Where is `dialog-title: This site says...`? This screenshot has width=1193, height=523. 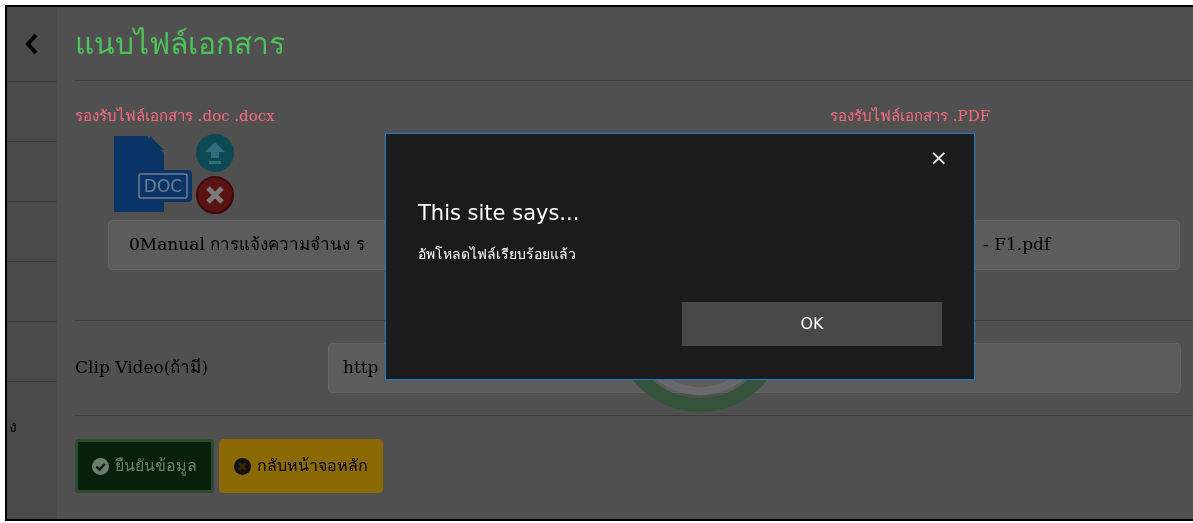 dialog-title: This site says... is located at coordinates (499, 213).